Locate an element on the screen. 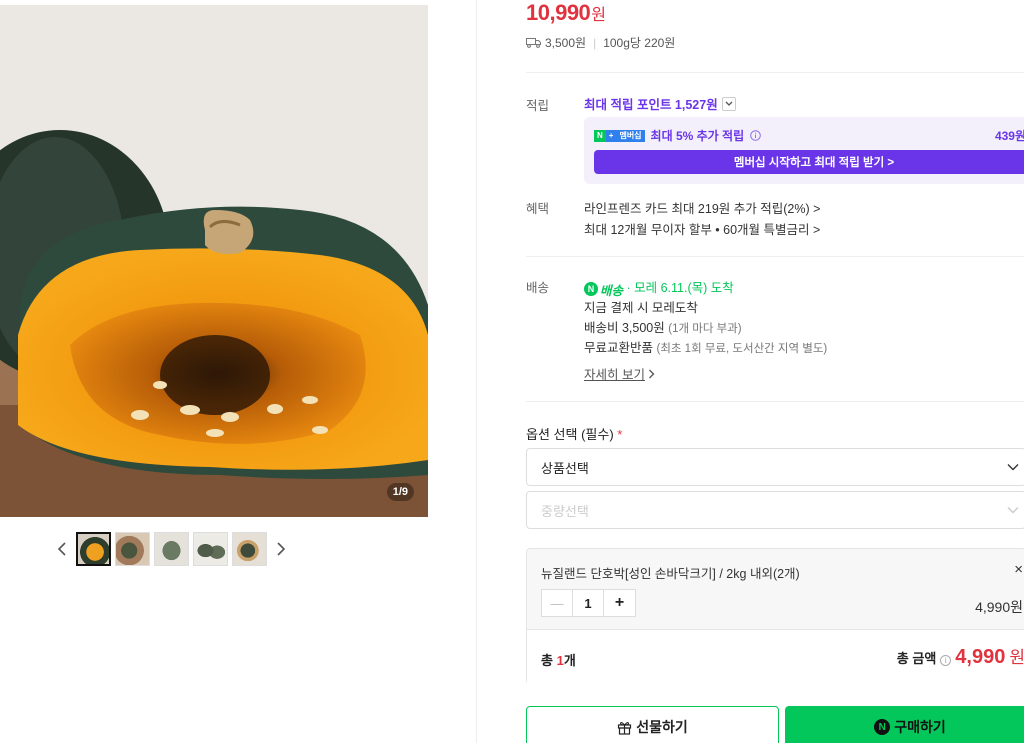 This screenshot has width=1024, height=743. weight-select: 중량선택 is located at coordinates (775, 510).